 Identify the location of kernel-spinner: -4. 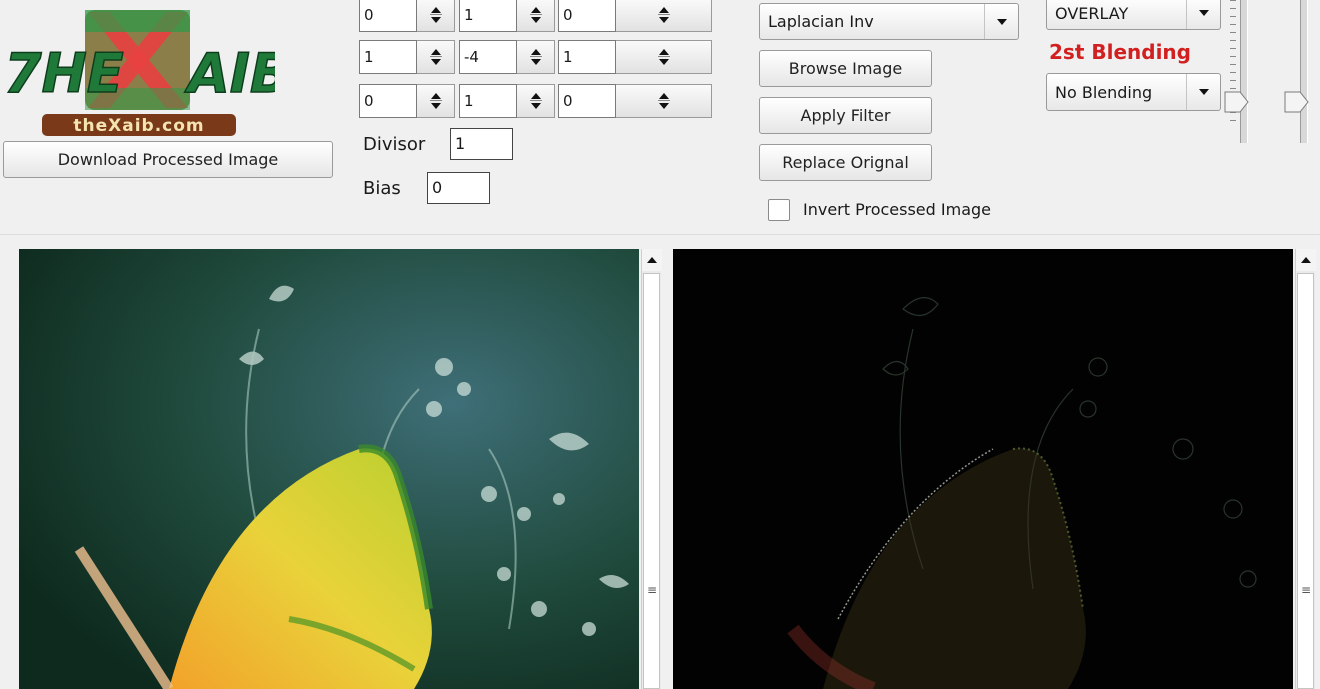
(507, 57).